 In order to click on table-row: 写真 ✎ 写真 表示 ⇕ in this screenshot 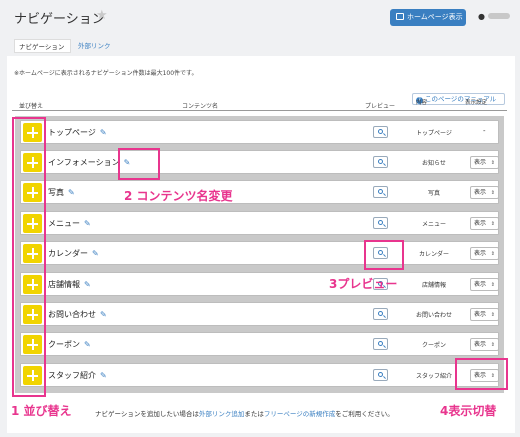, I will do `click(259, 192)`.